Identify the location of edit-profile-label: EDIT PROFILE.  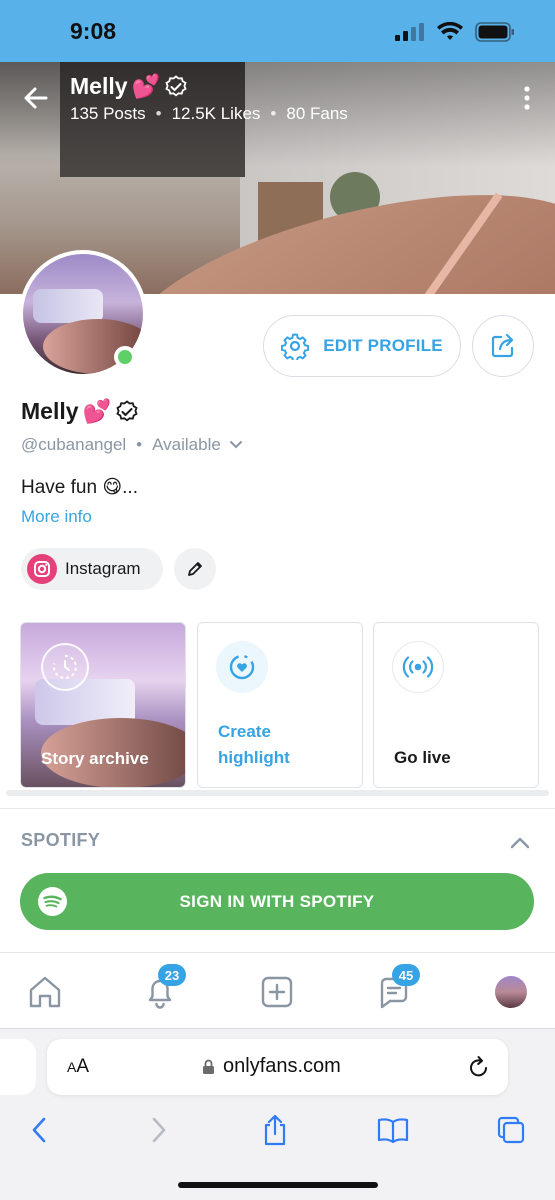
(383, 345).